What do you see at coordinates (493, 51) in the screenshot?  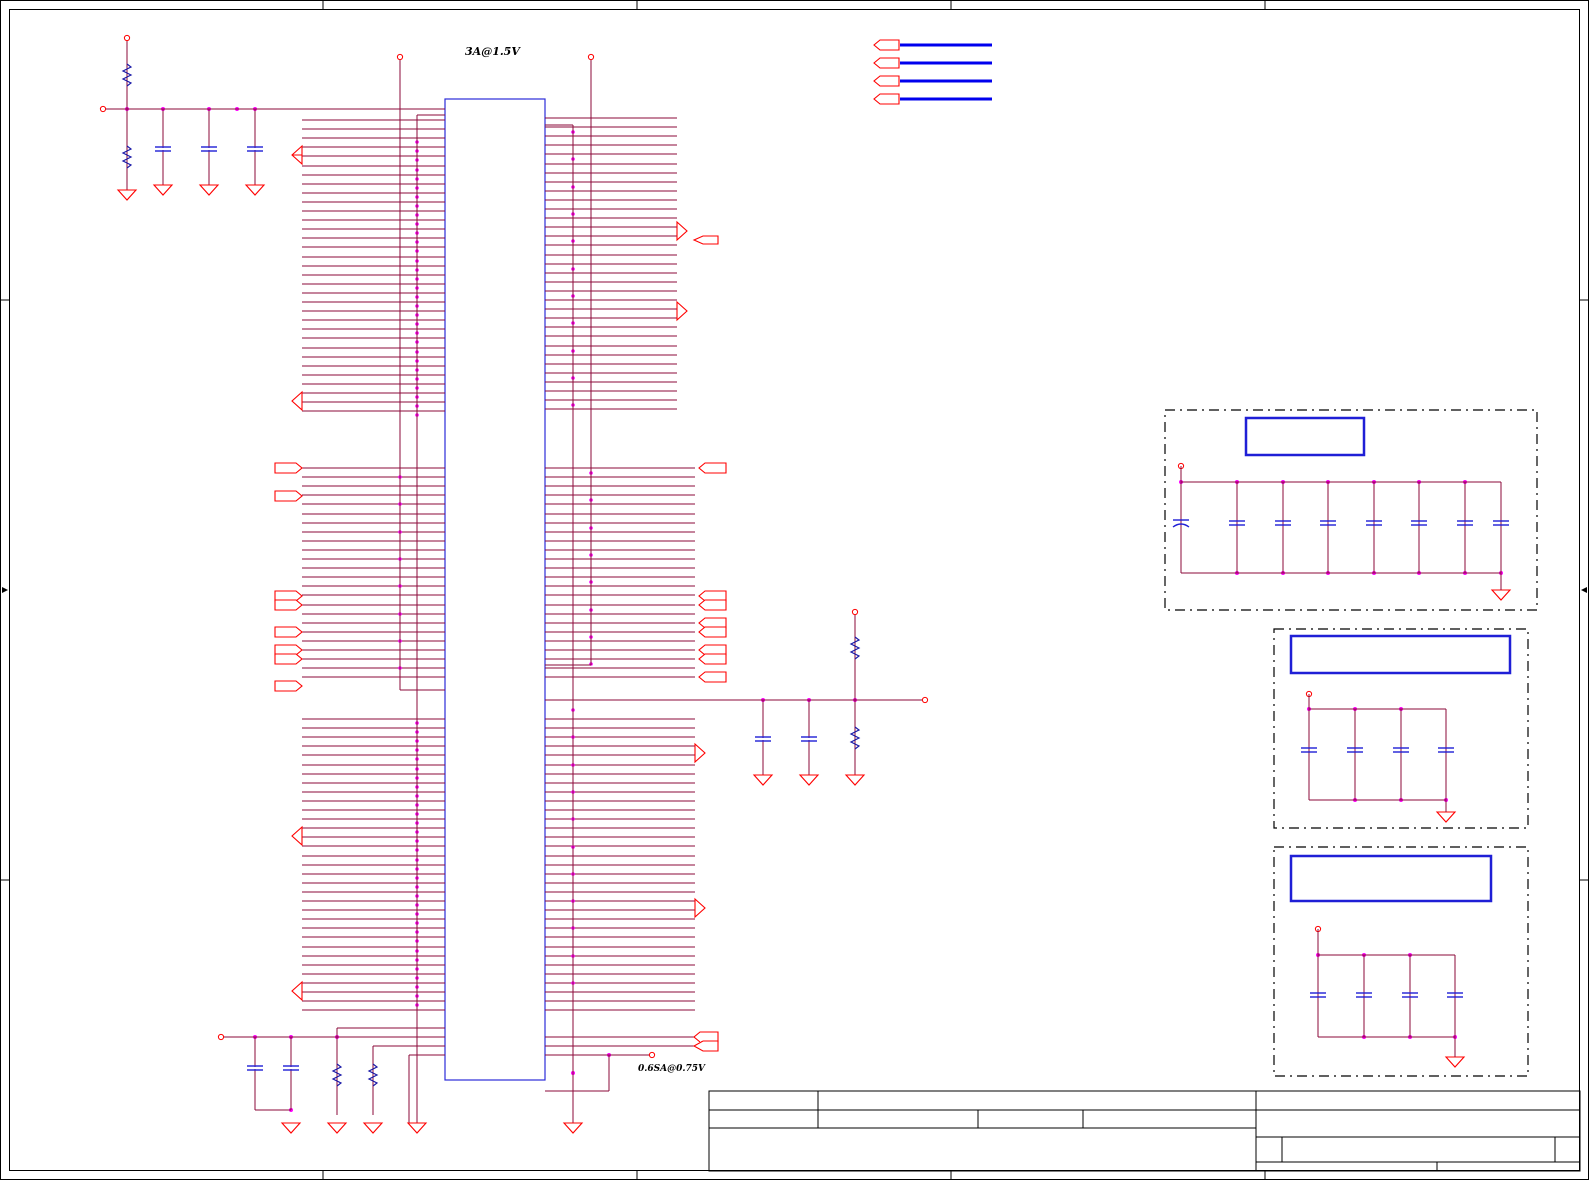 I see `current-rating-top: 3A@1.5V` at bounding box center [493, 51].